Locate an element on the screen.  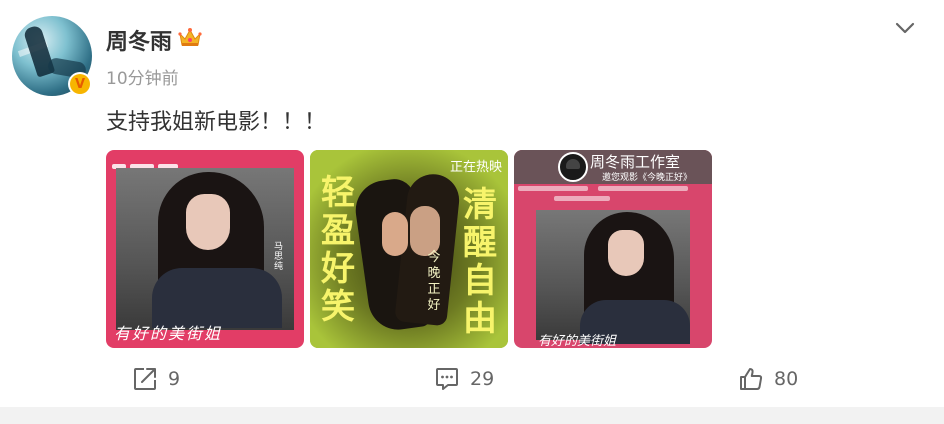
now-showing-label: 正在热映 is located at coordinates (476, 167).